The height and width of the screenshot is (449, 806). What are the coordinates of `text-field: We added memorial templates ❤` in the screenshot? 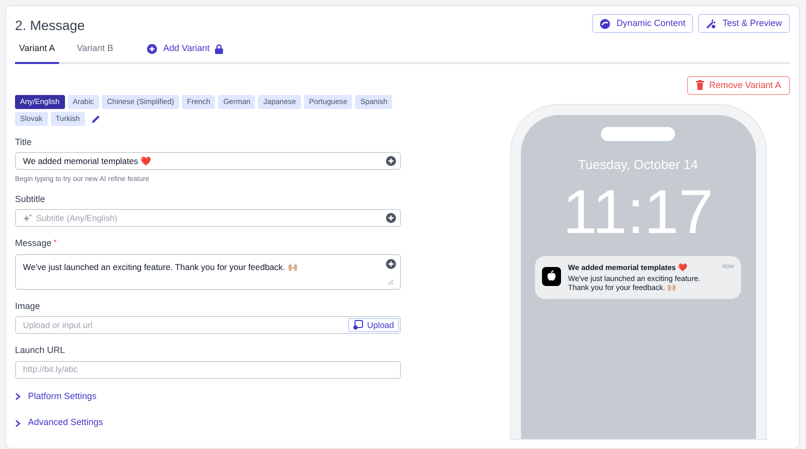 It's located at (208, 161).